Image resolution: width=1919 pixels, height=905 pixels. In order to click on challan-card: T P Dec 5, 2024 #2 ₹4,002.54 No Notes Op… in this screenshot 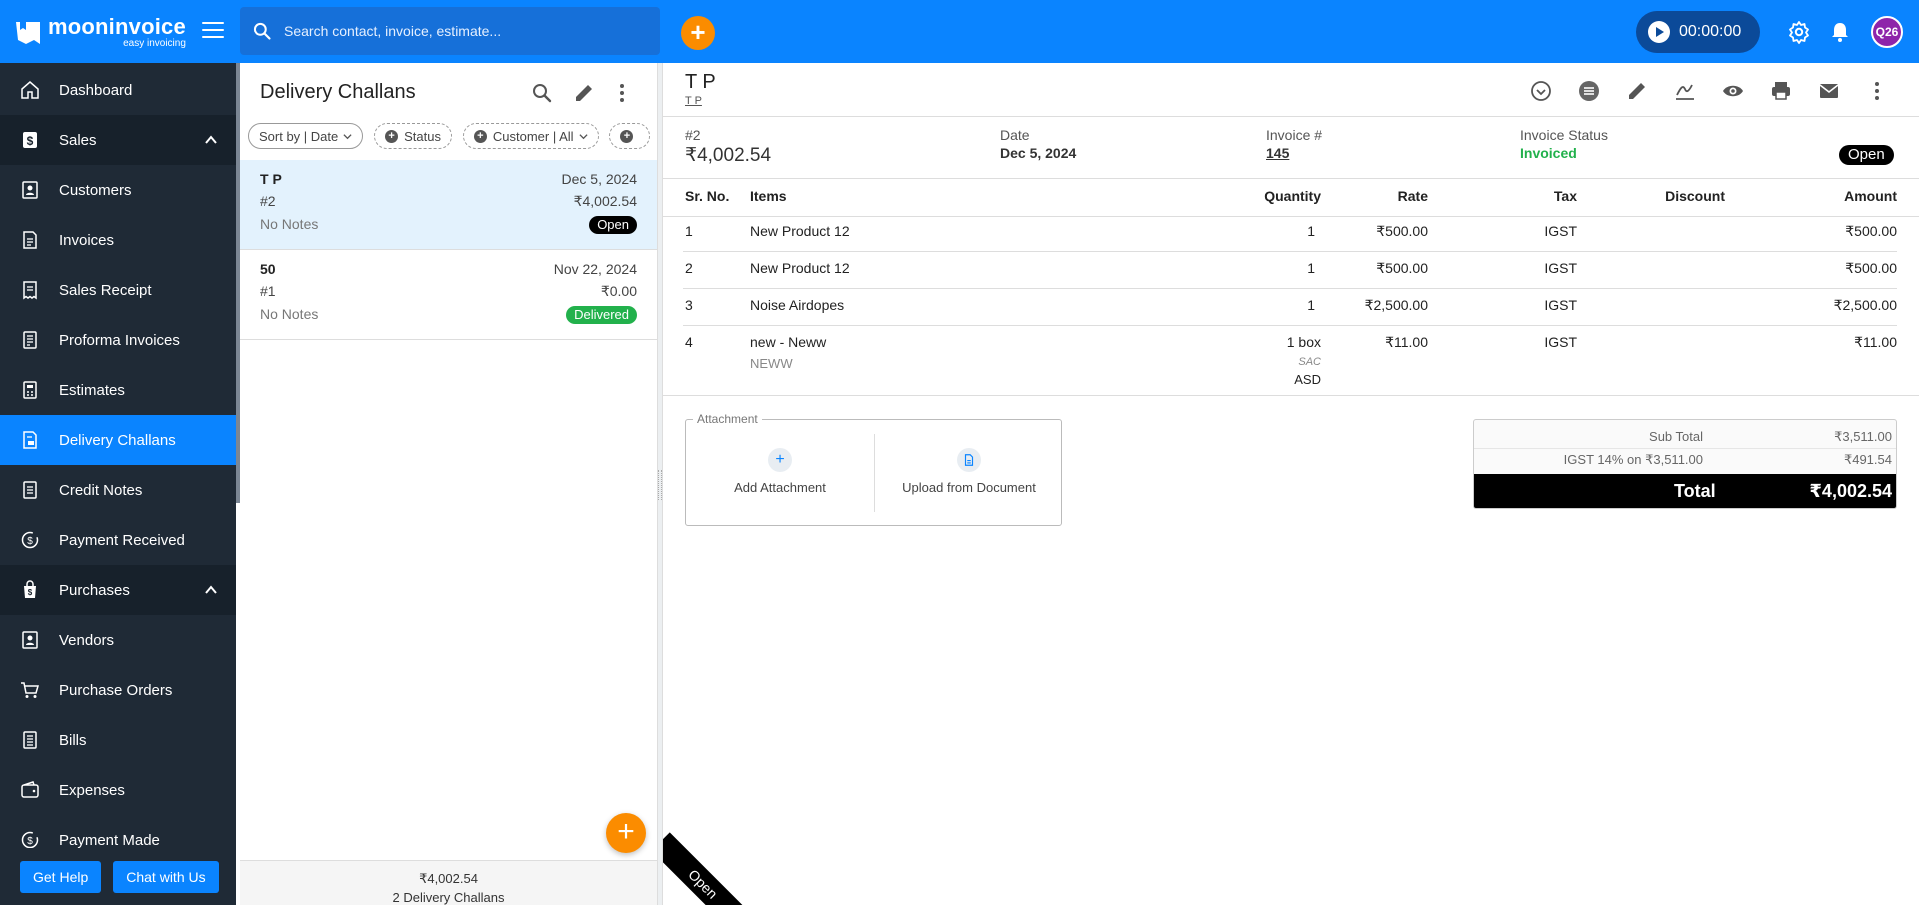, I will do `click(448, 205)`.